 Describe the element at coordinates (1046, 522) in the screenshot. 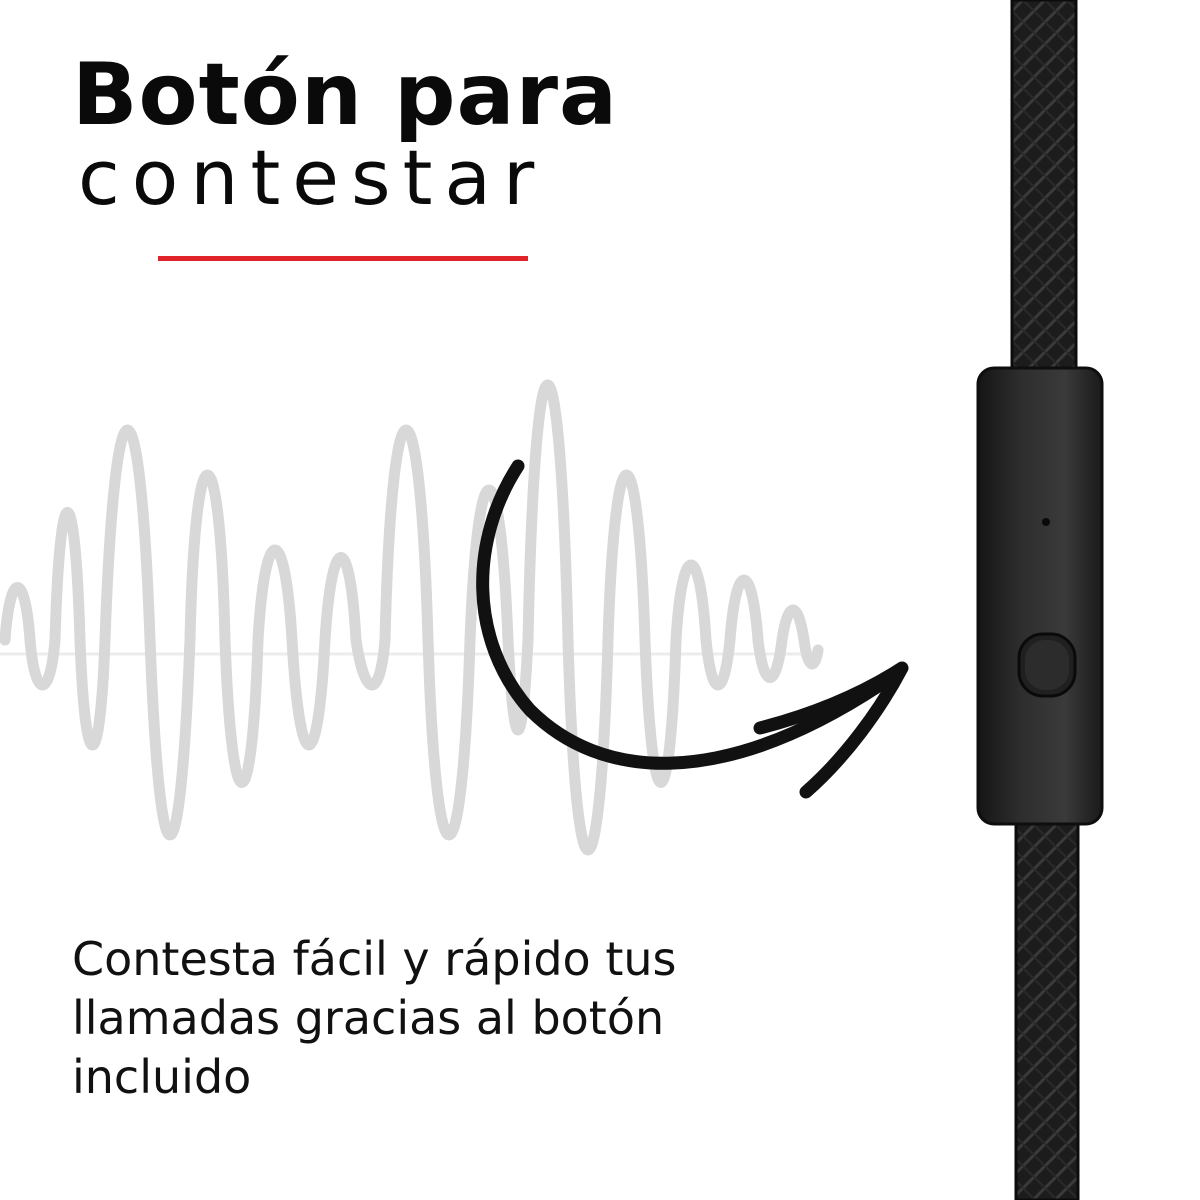

I see `microphone-hole-icon` at that location.